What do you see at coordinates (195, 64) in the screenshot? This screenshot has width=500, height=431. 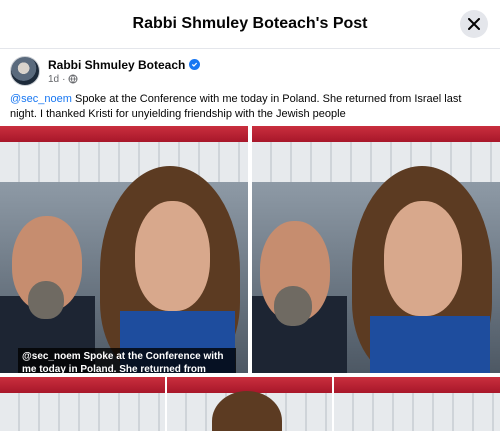 I see `verified-badge-icon` at bounding box center [195, 64].